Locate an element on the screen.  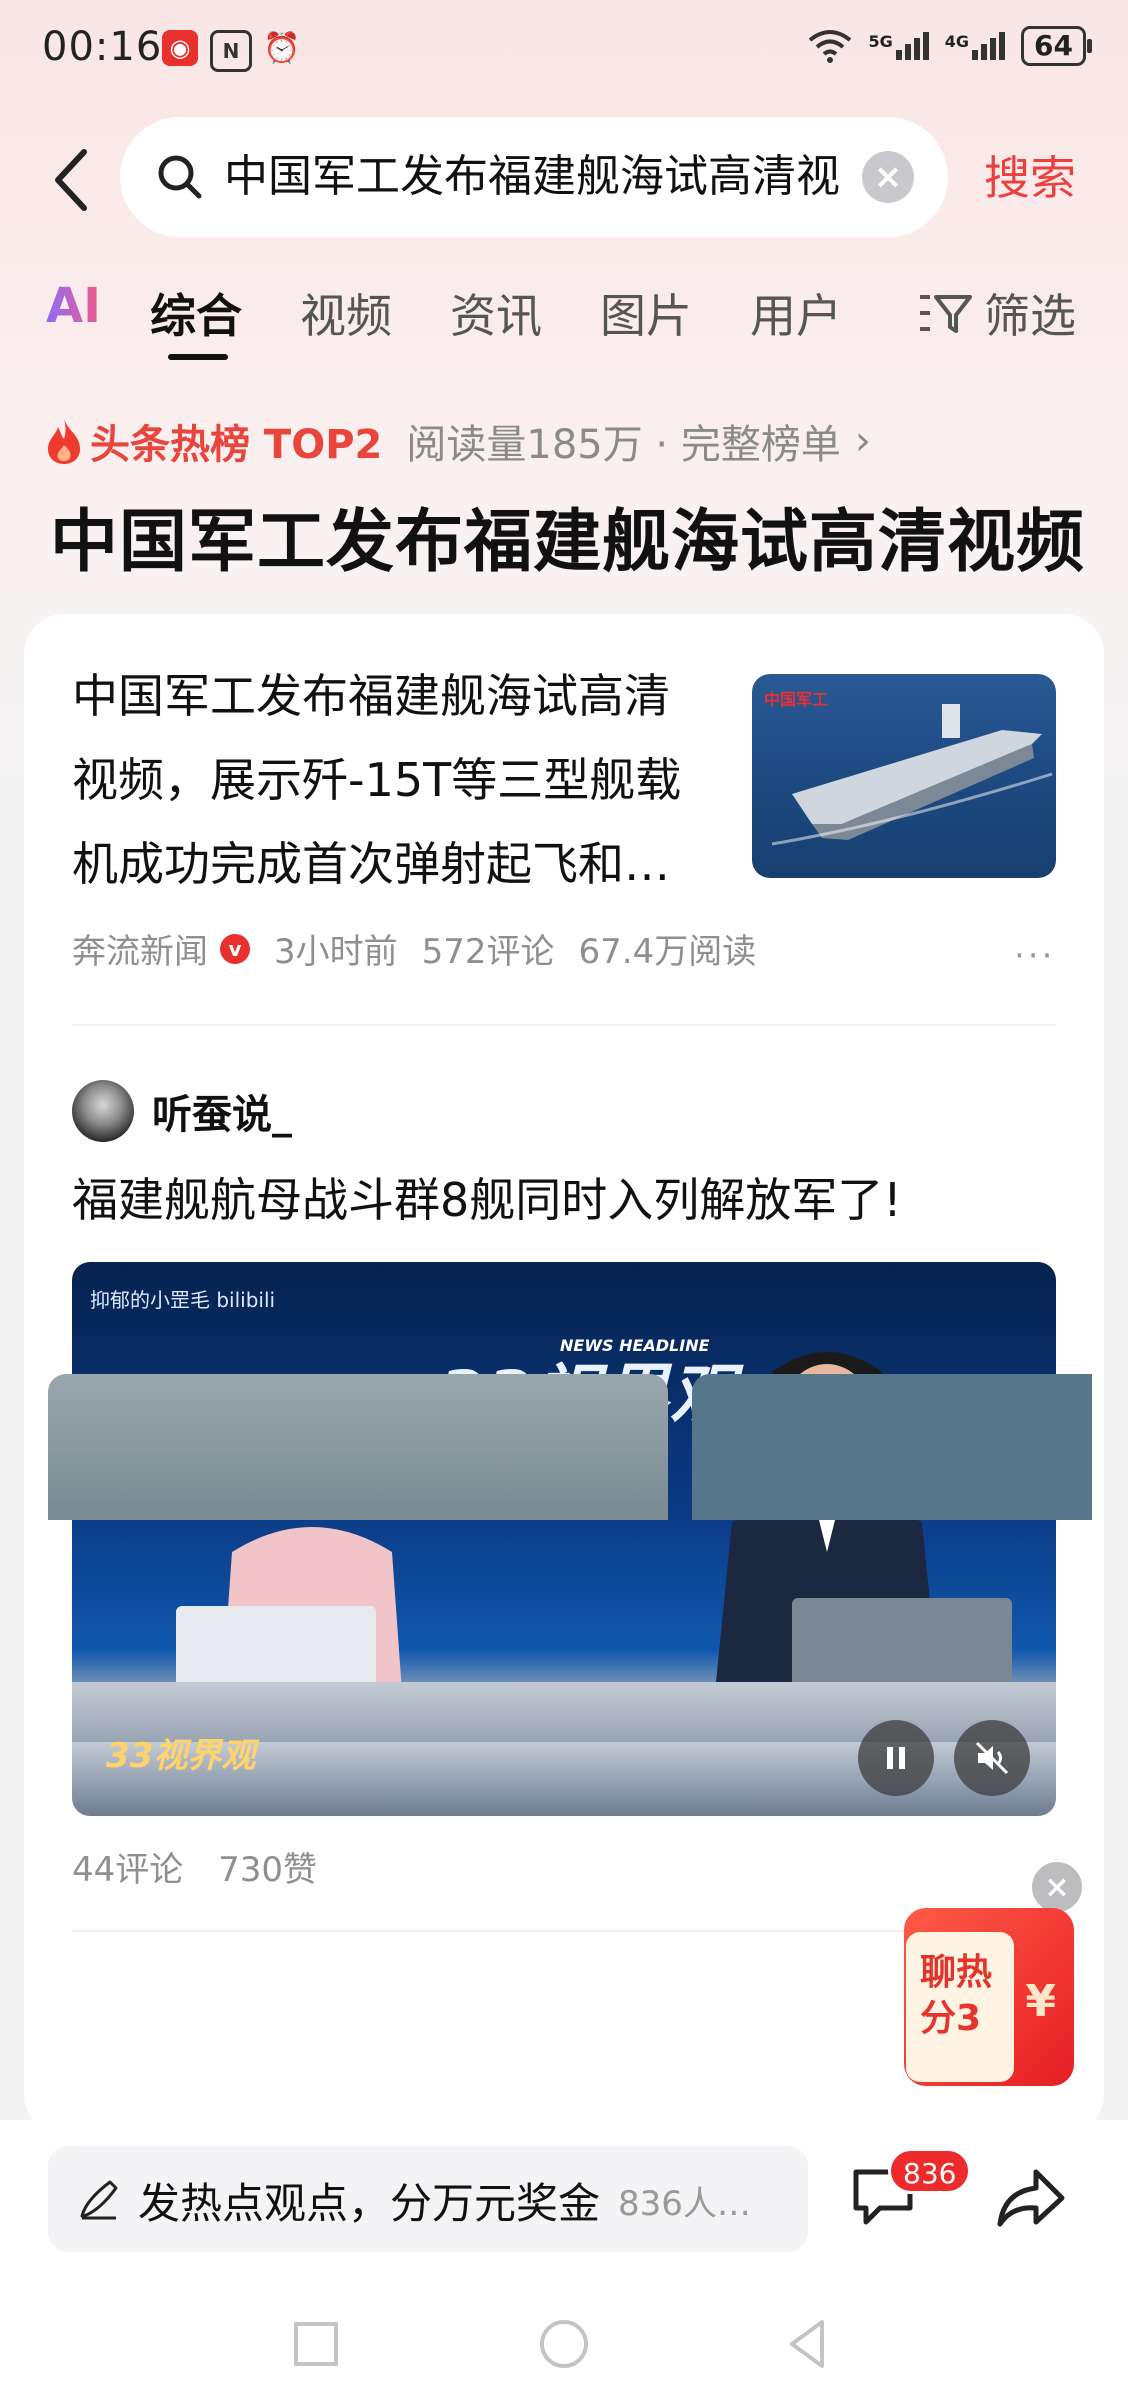
article-1-reads: 67.4万阅读 is located at coordinates (667, 952).